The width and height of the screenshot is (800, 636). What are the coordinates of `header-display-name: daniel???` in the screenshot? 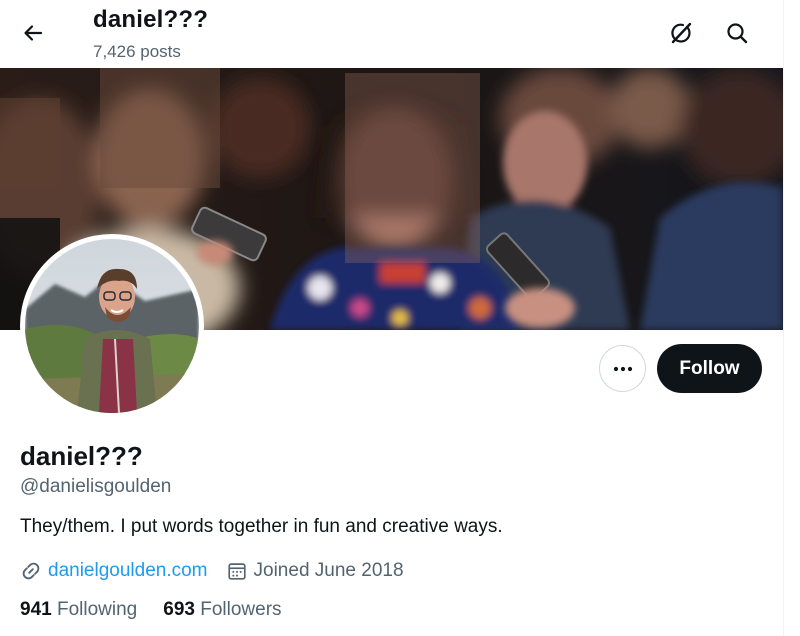 It's located at (151, 19).